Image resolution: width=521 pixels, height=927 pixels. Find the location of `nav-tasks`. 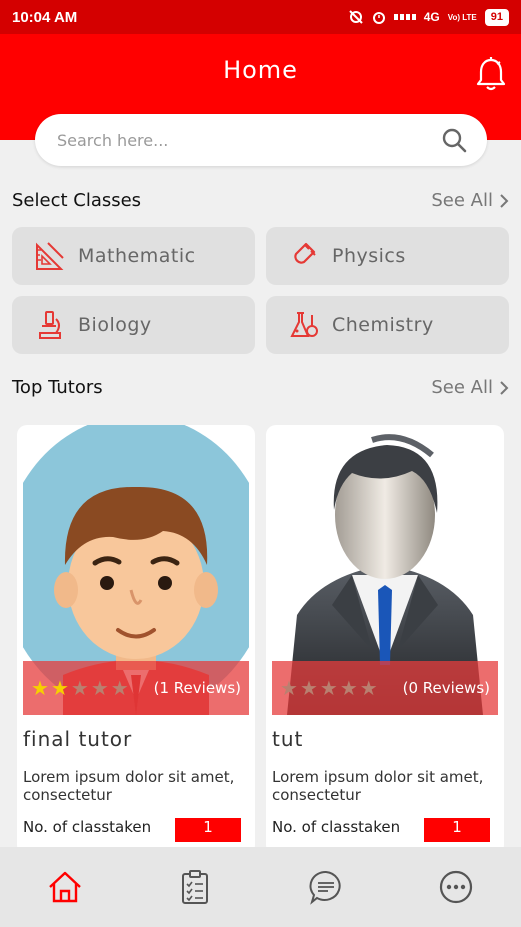

nav-tasks is located at coordinates (195, 887).